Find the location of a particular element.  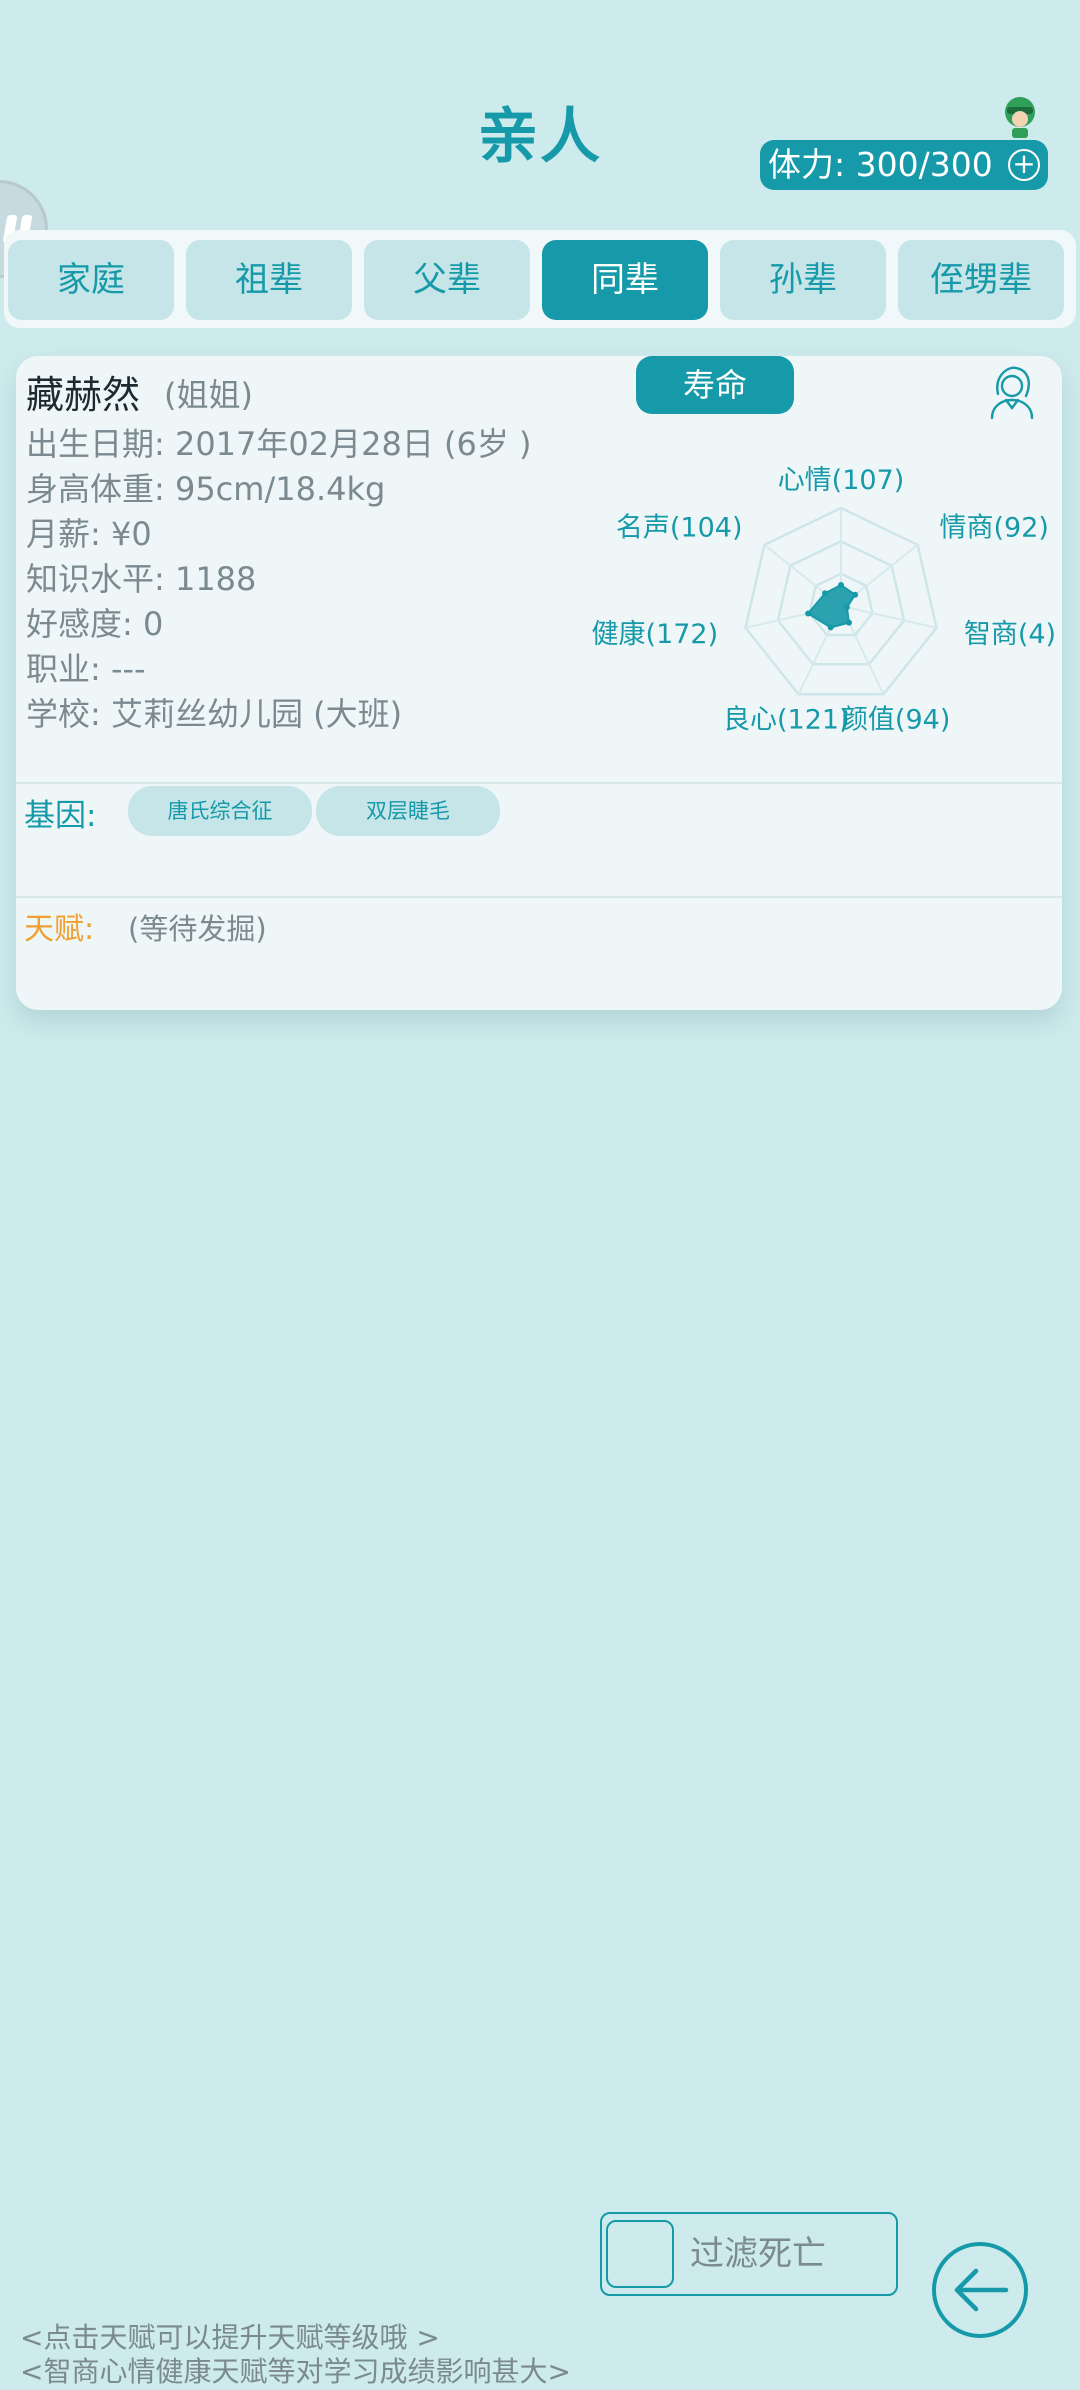

stamina-bar: 体力: 300/300 + is located at coordinates (904, 165).